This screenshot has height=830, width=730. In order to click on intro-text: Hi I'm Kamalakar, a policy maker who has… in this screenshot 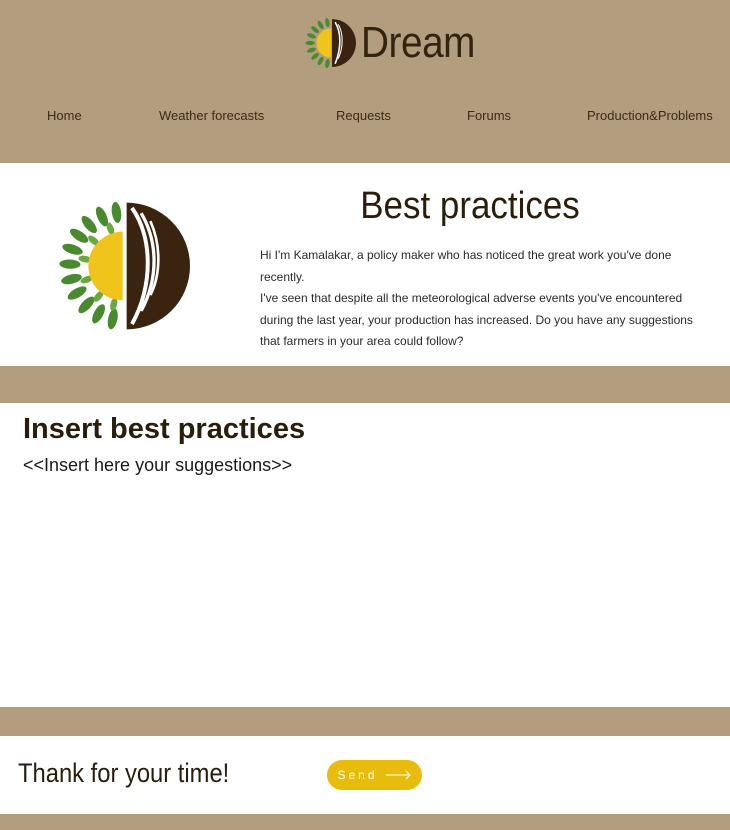, I will do `click(485, 299)`.